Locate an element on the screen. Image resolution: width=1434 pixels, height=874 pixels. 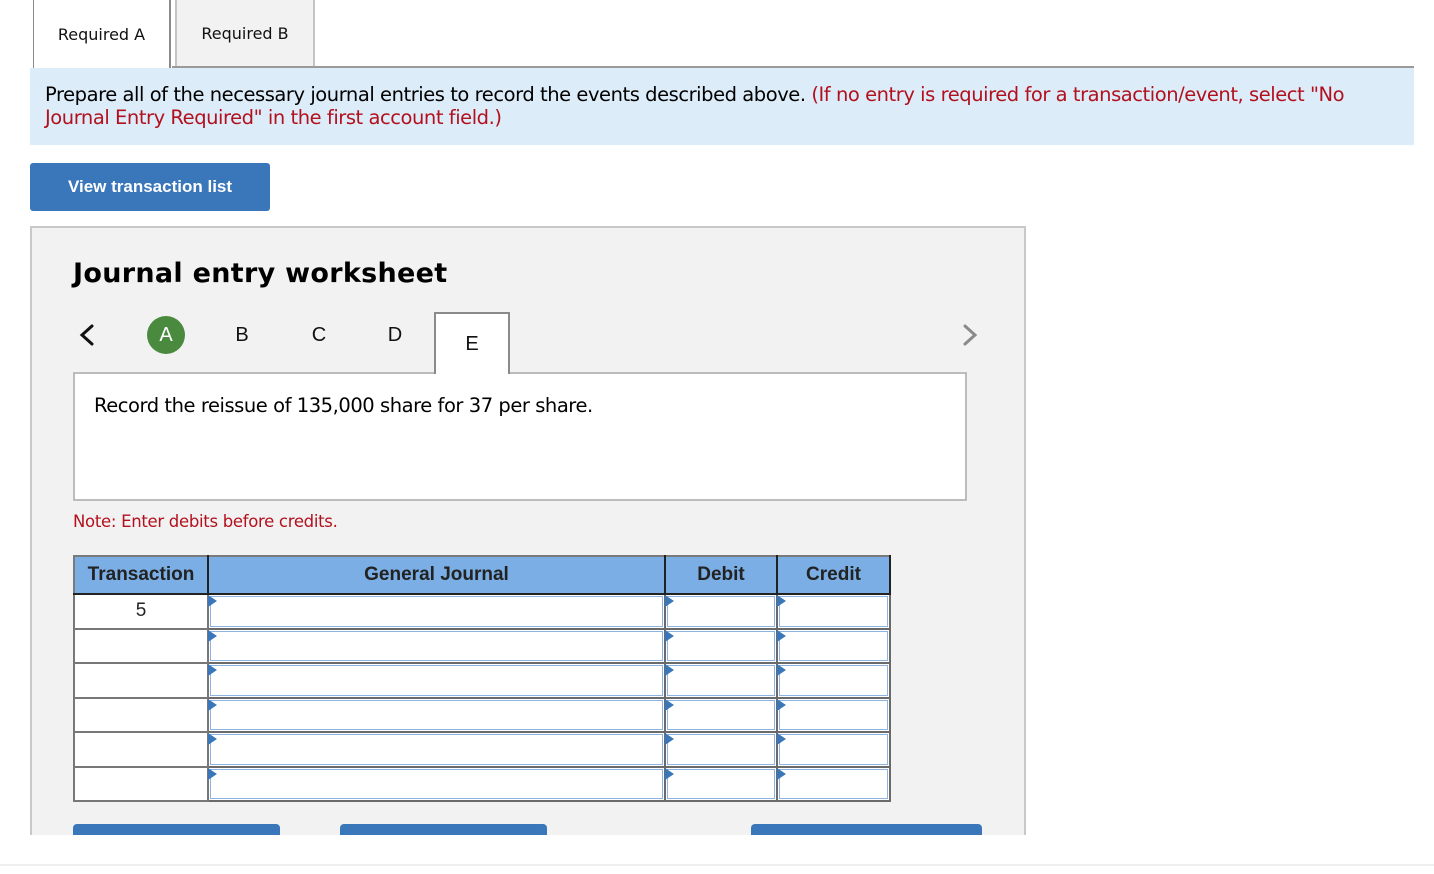
chevron-left-icon is located at coordinates (86, 335).